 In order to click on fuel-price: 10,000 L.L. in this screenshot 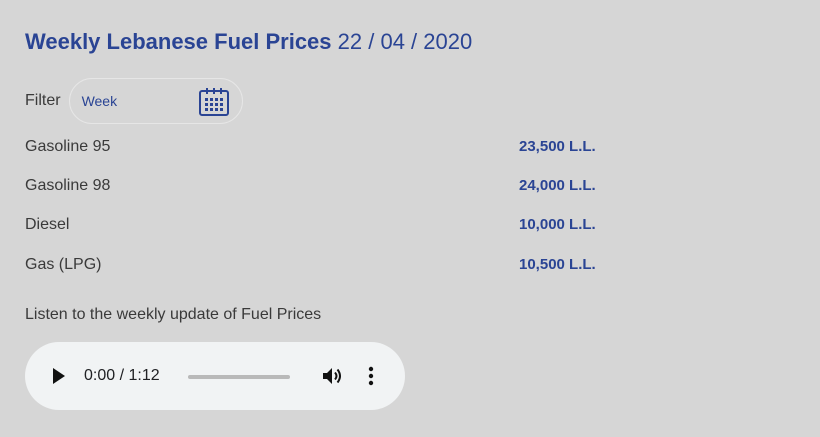, I will do `click(557, 224)`.